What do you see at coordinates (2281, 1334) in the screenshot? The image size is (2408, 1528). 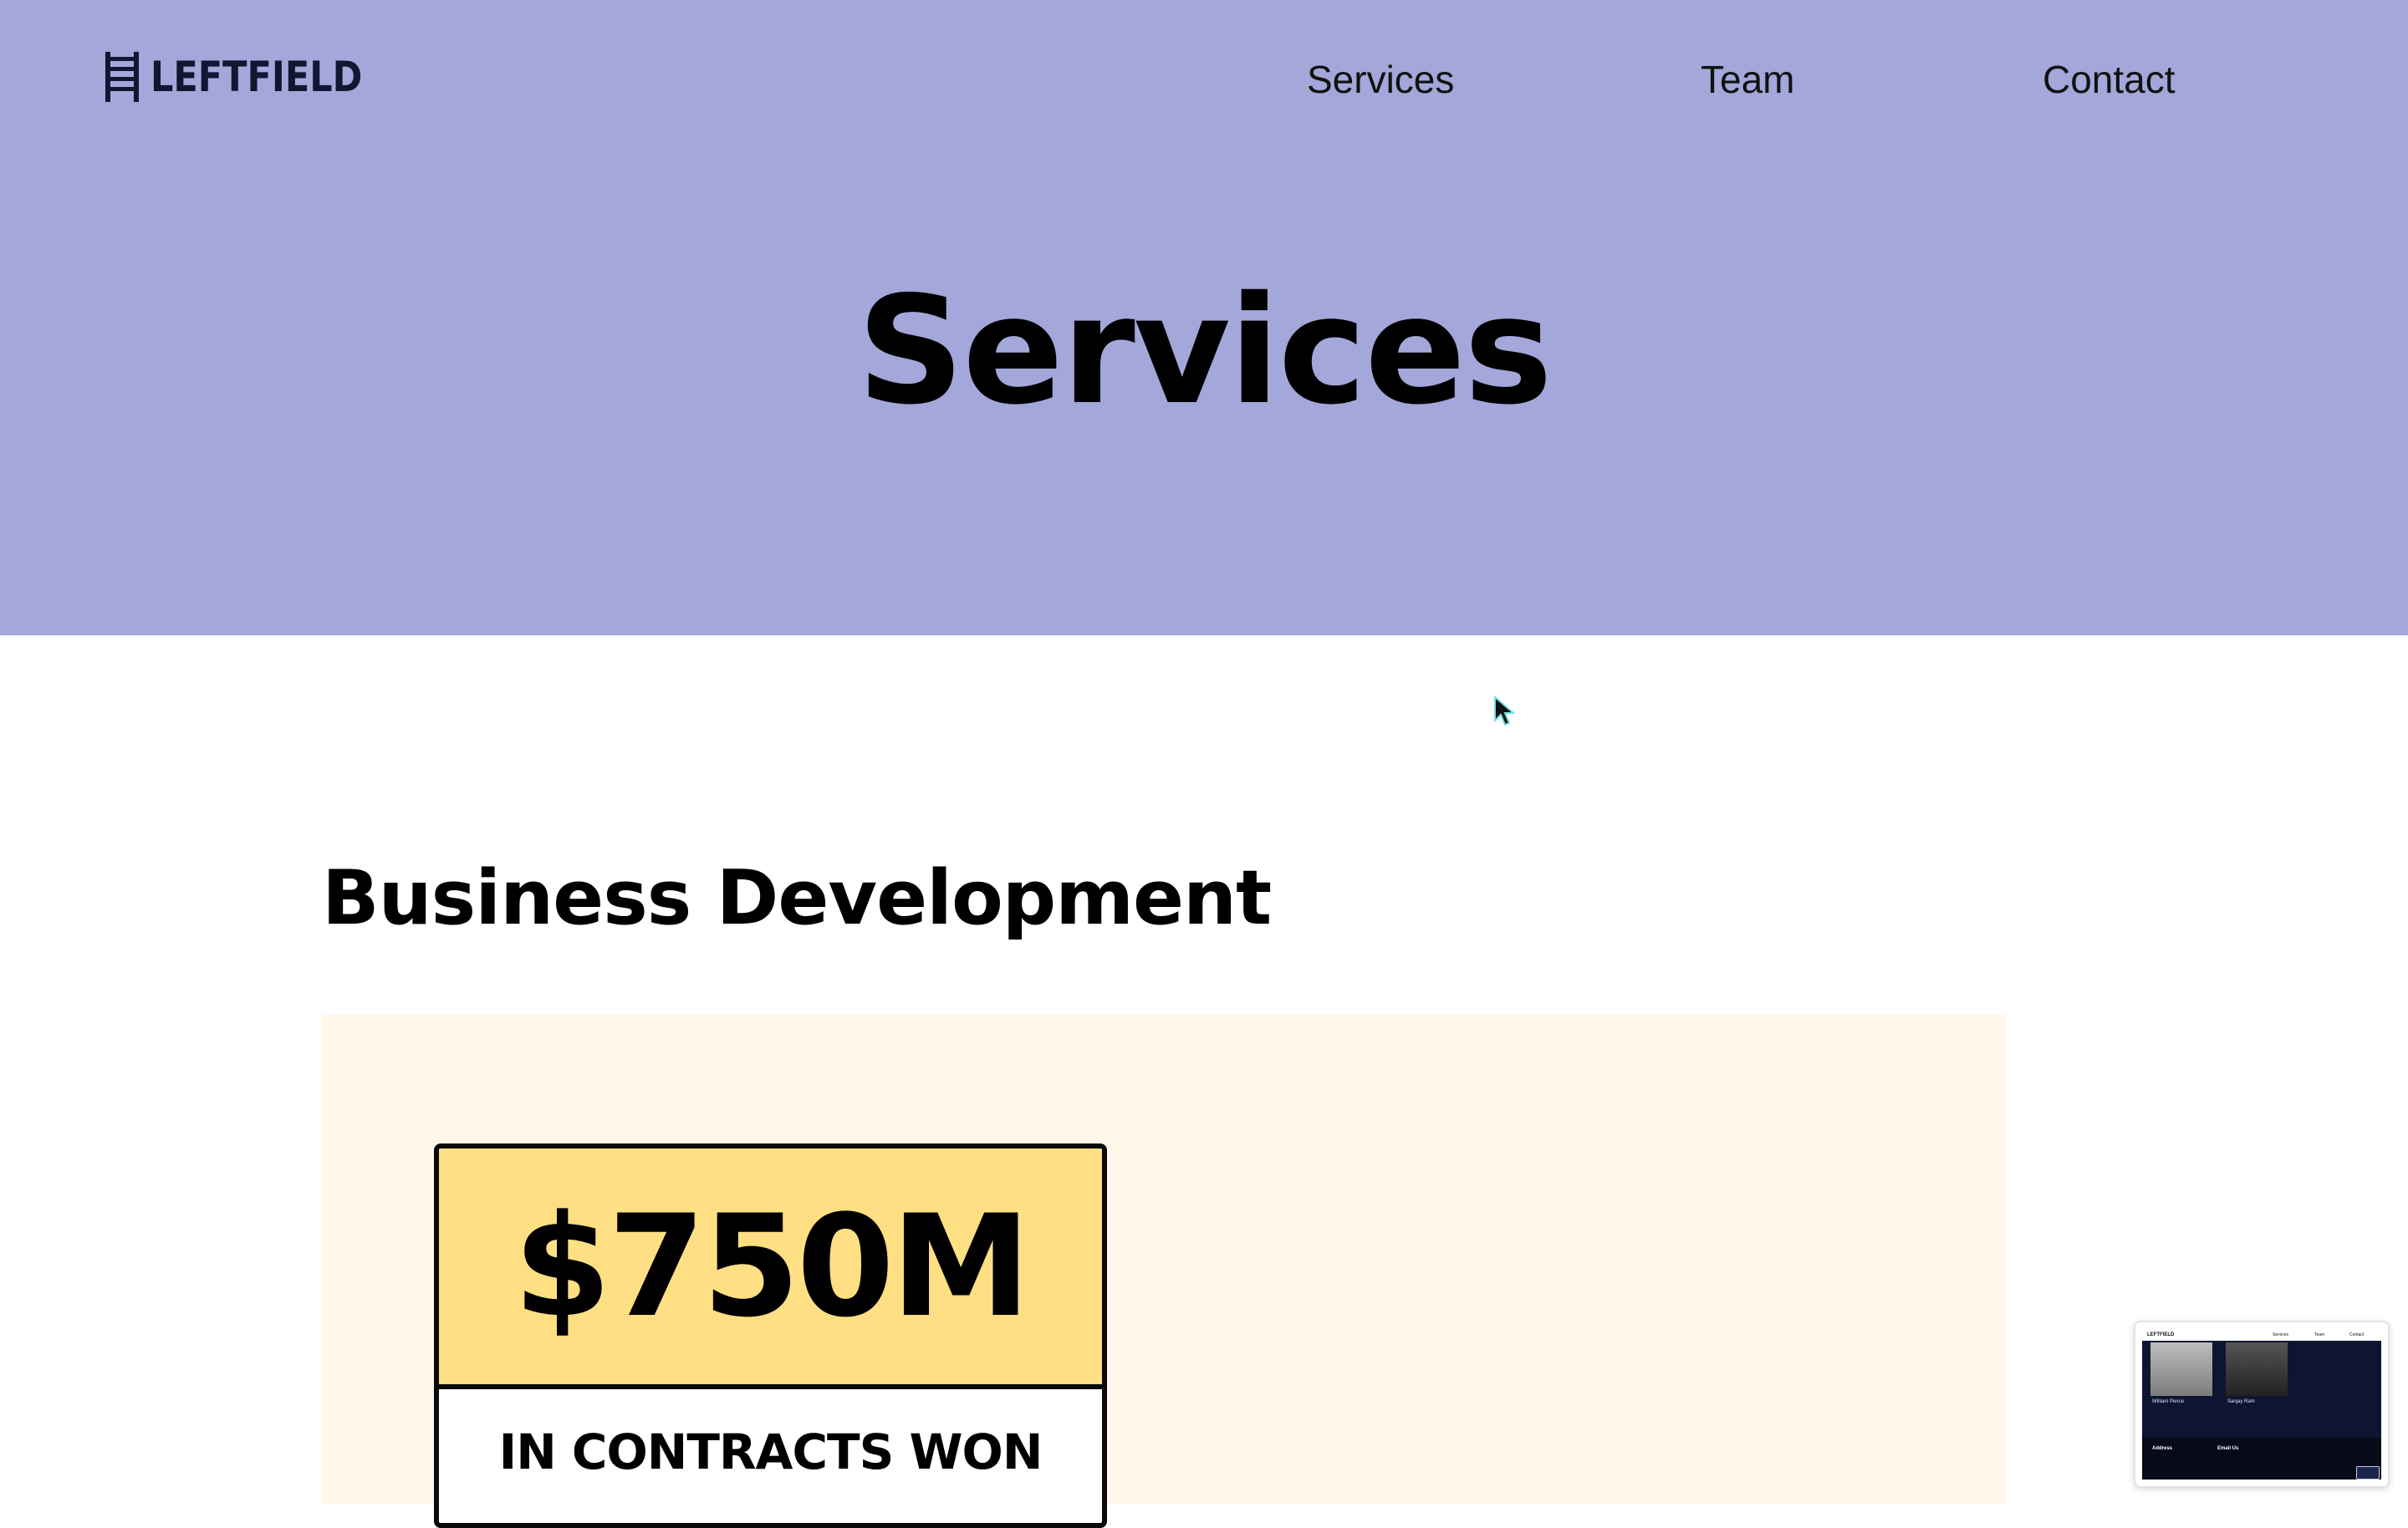 I see `thumbnail-nav-services: Services` at bounding box center [2281, 1334].